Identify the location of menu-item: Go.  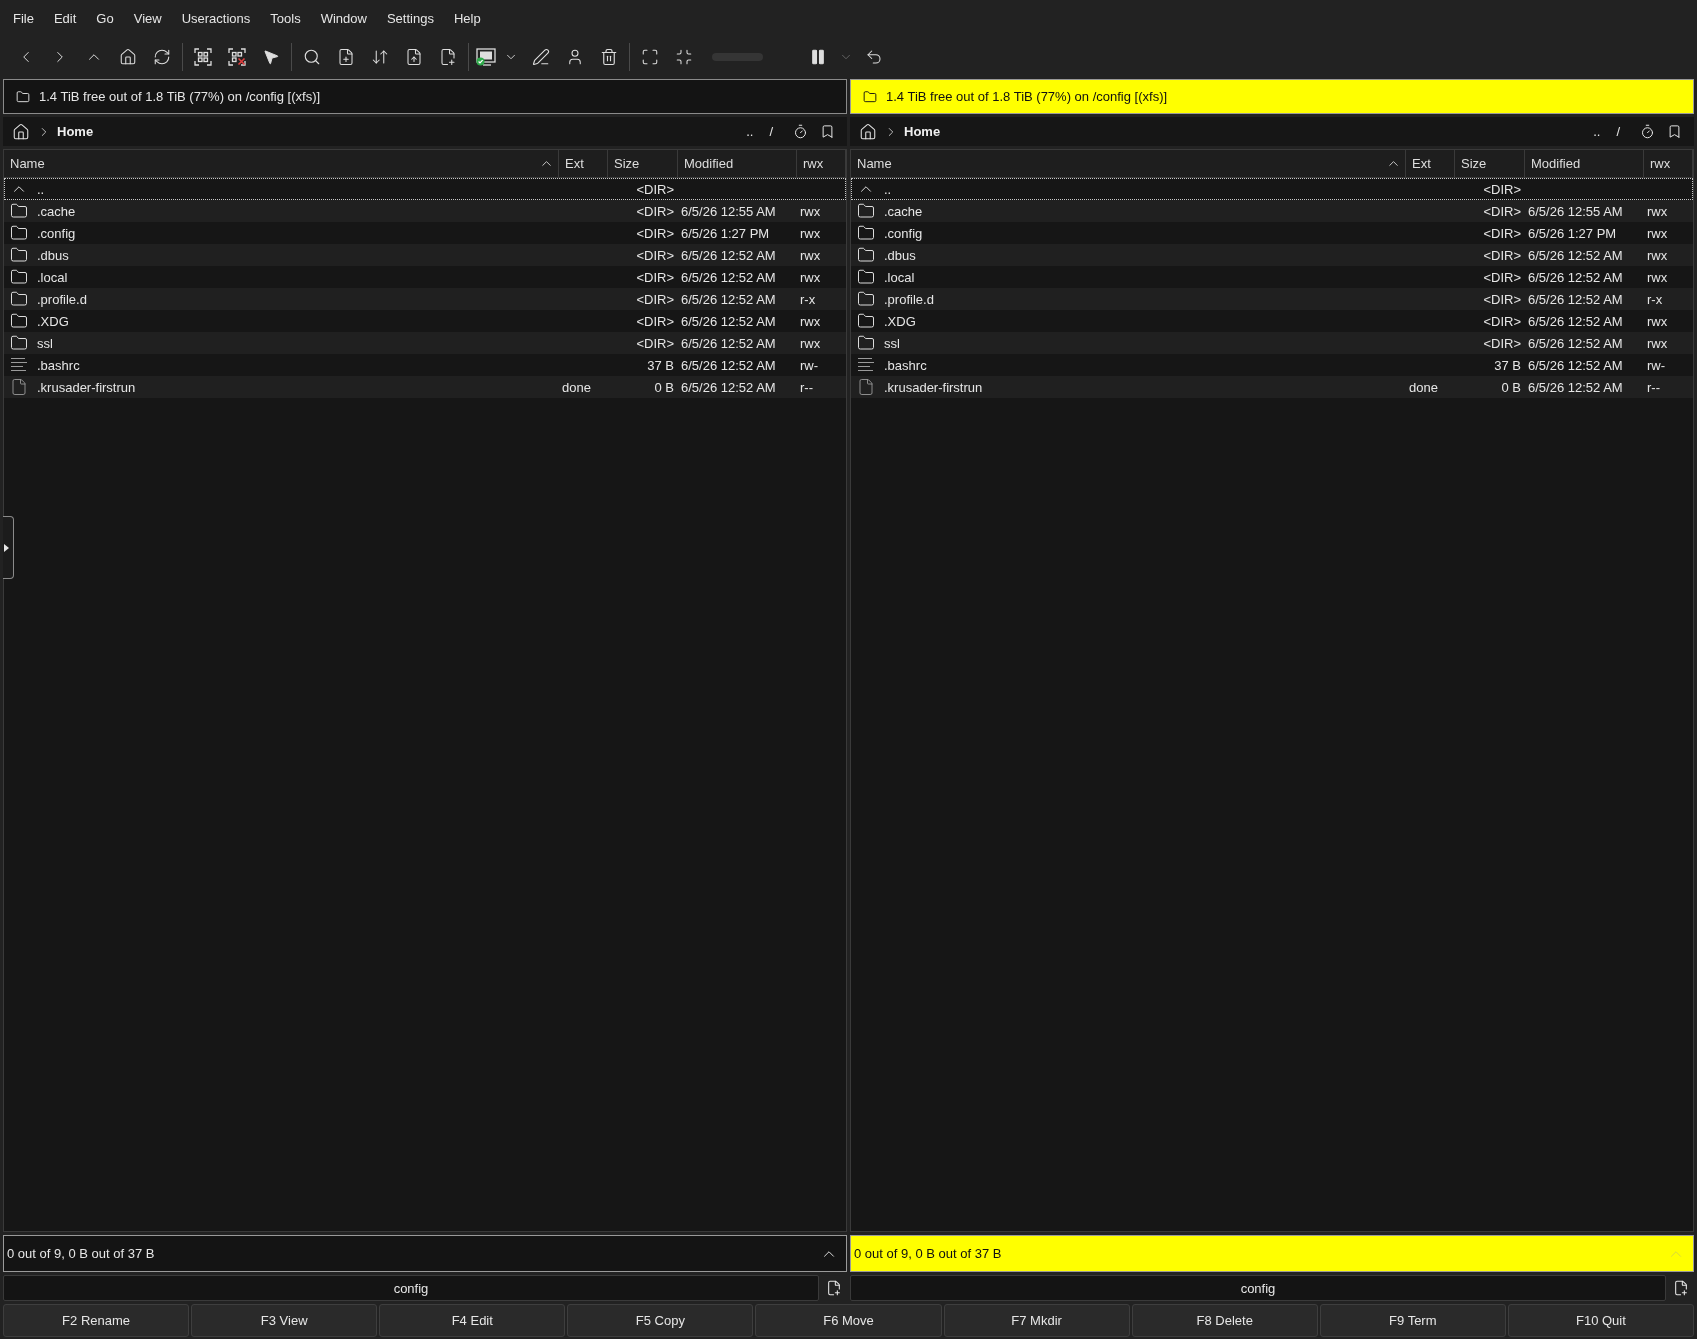
(105, 18).